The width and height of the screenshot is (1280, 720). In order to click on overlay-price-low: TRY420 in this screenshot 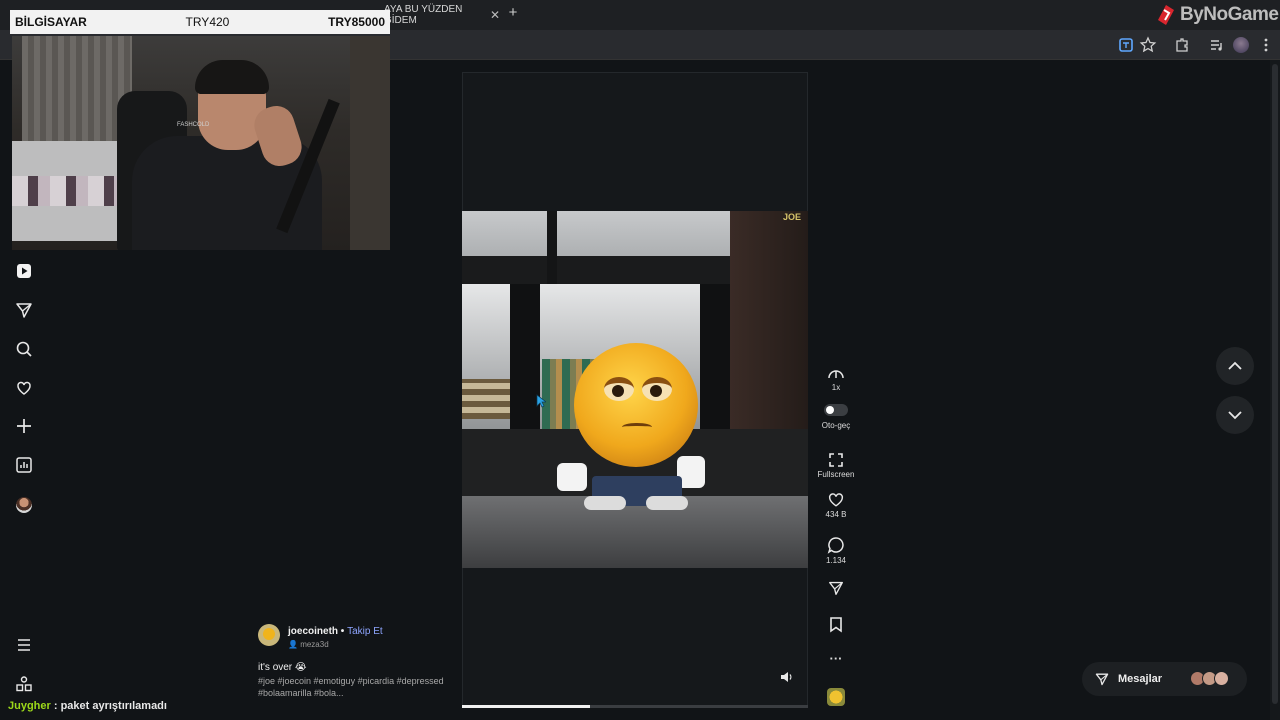, I will do `click(207, 22)`.